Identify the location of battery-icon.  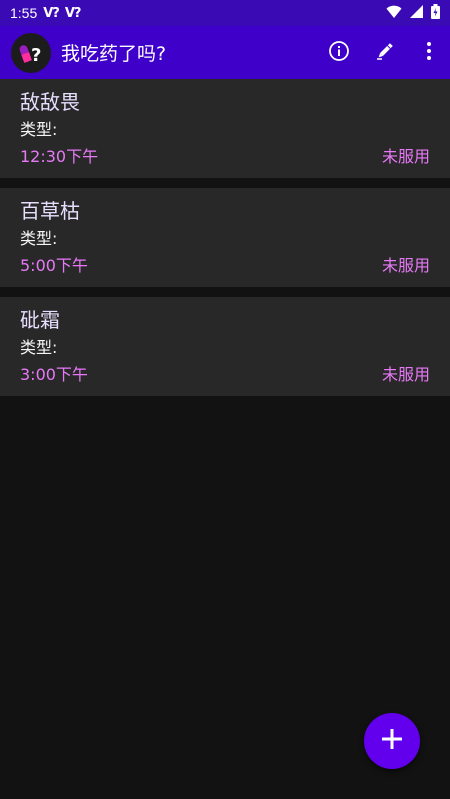
(435, 13).